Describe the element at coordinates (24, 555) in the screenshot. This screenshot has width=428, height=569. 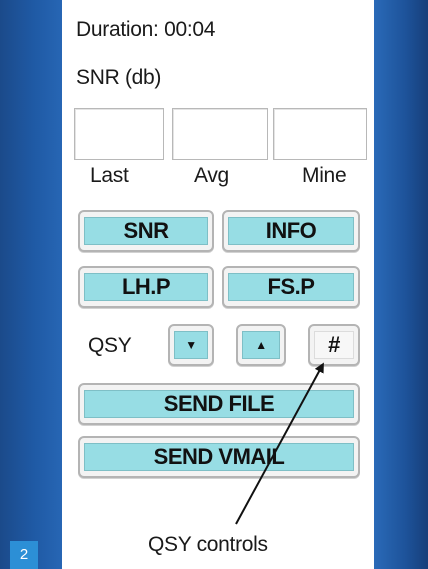
I see `page-number-badge: 2` at that location.